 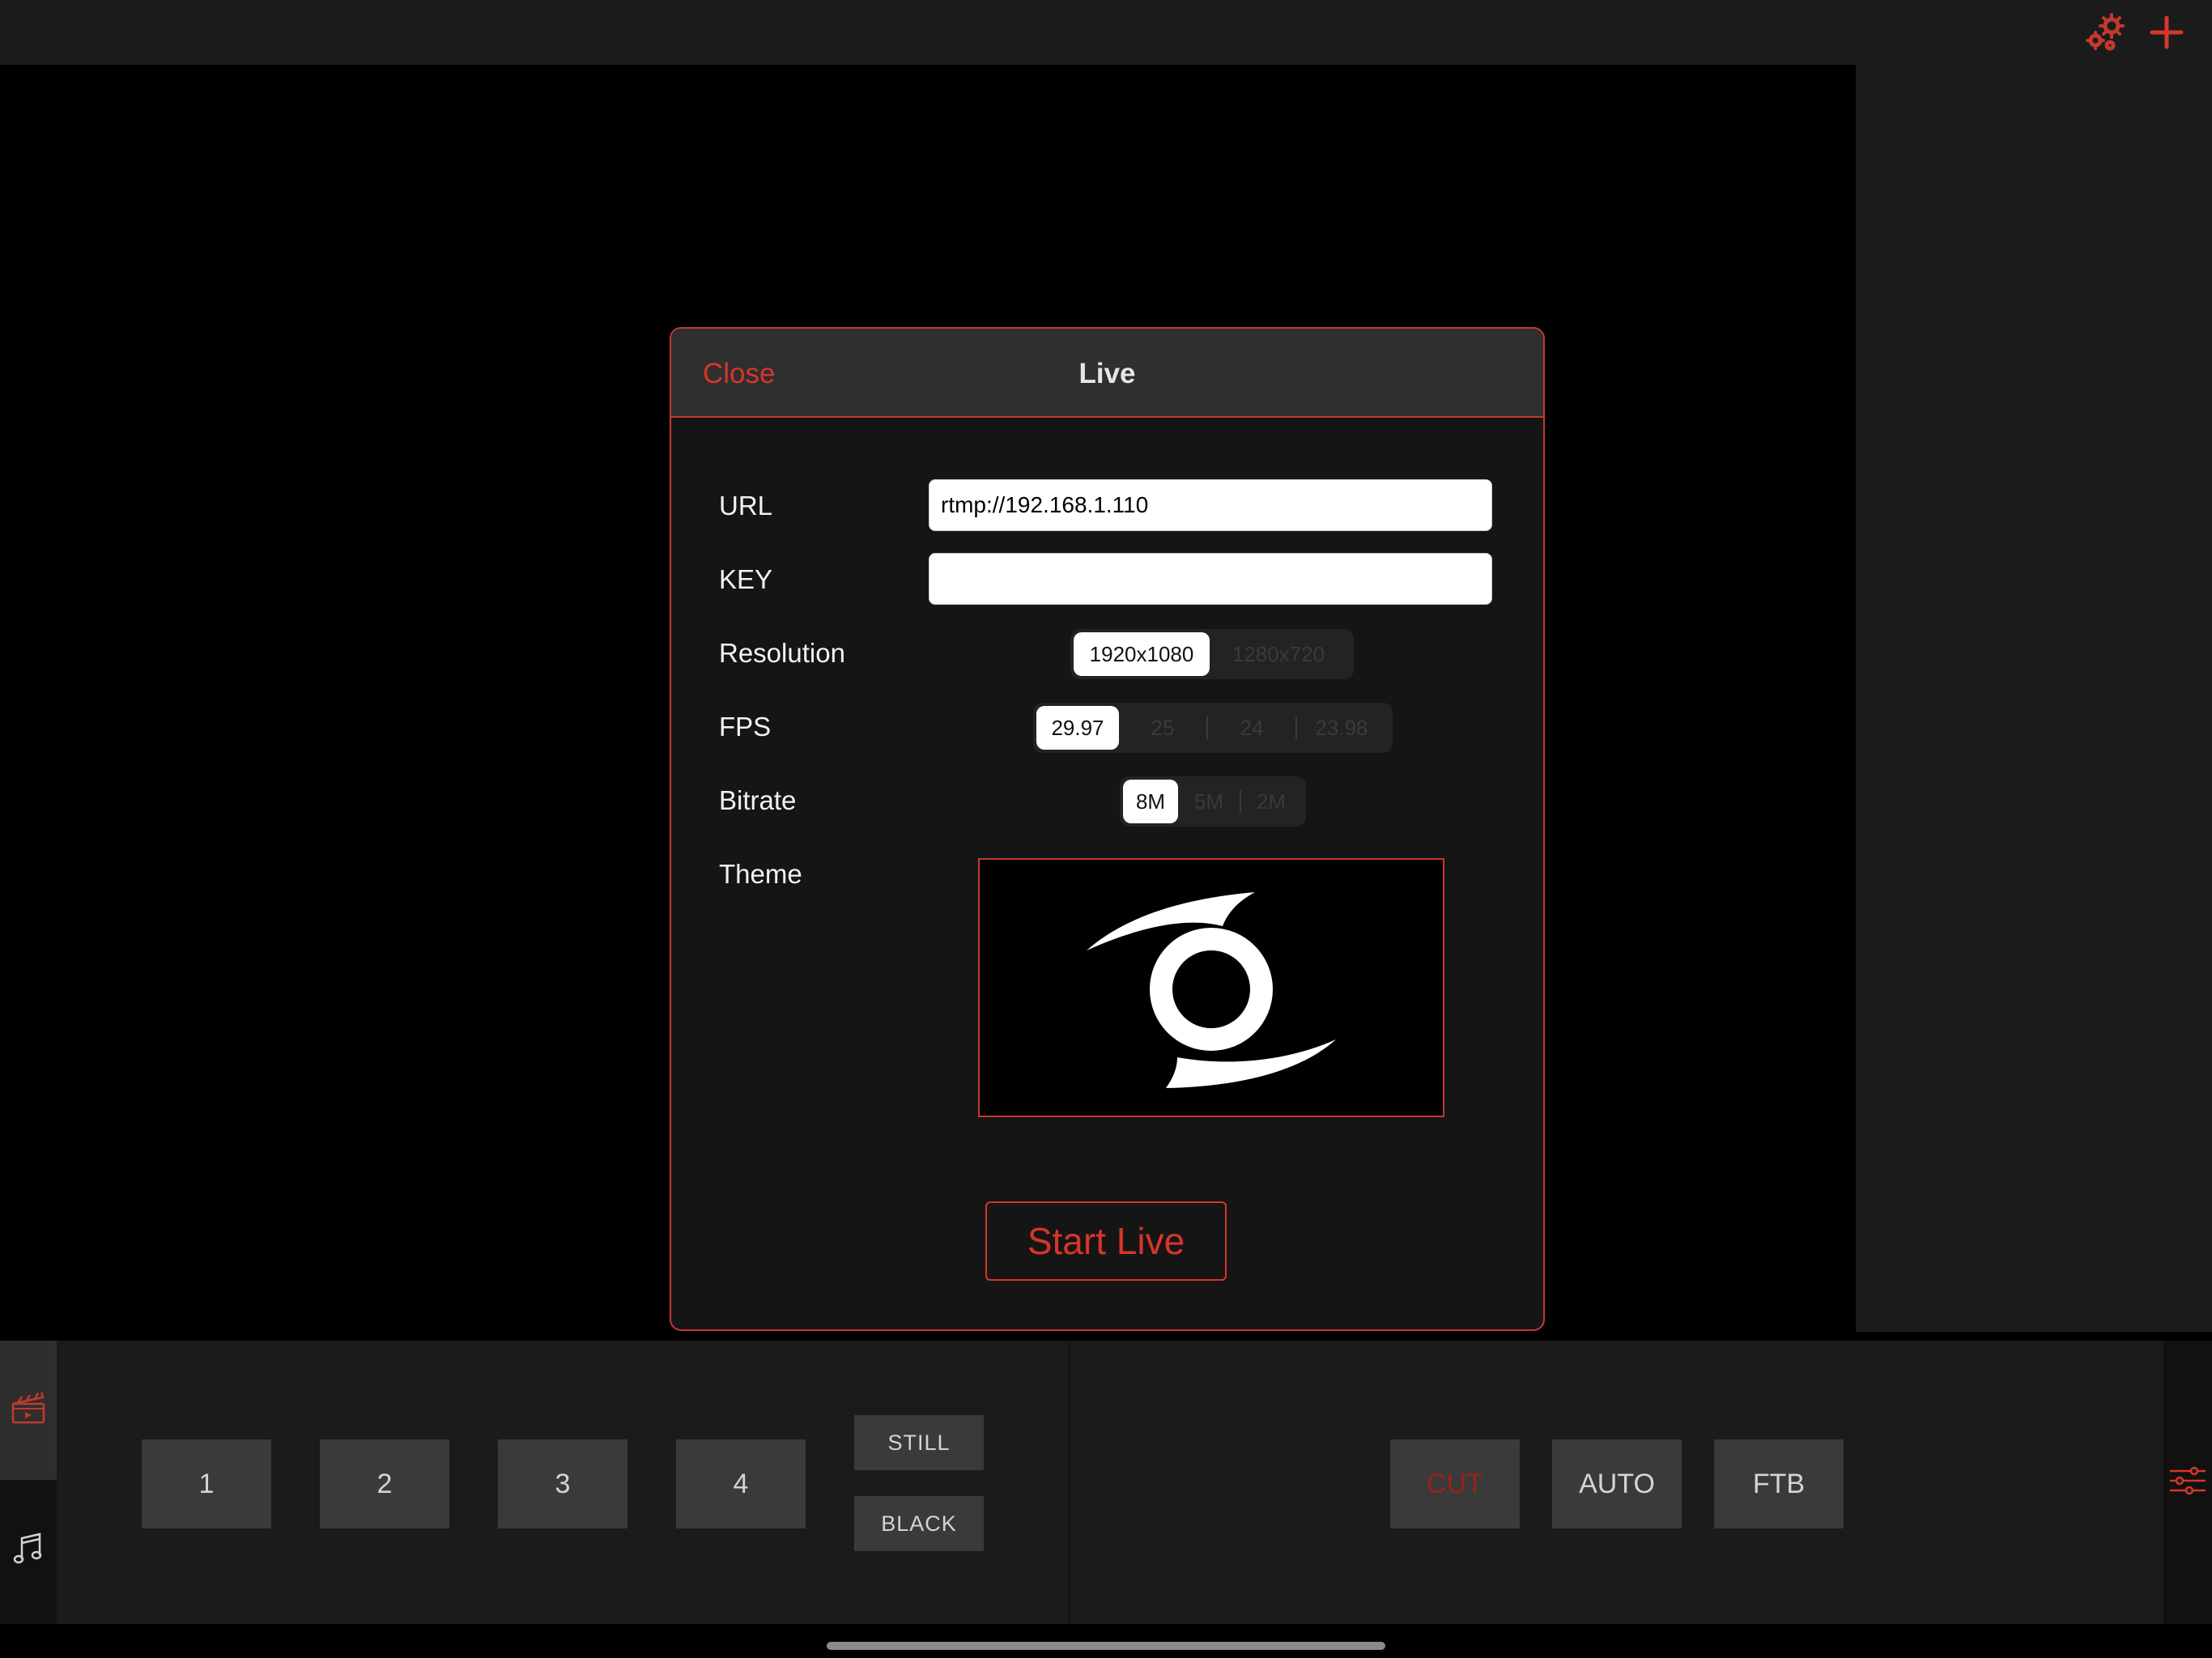 What do you see at coordinates (563, 1483) in the screenshot?
I see `source-button-3: 3` at bounding box center [563, 1483].